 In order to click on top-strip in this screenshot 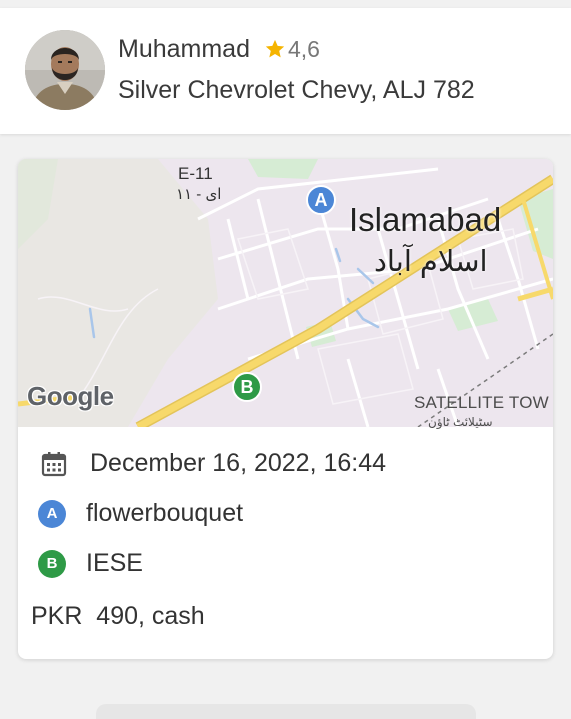, I will do `click(285, 4)`.